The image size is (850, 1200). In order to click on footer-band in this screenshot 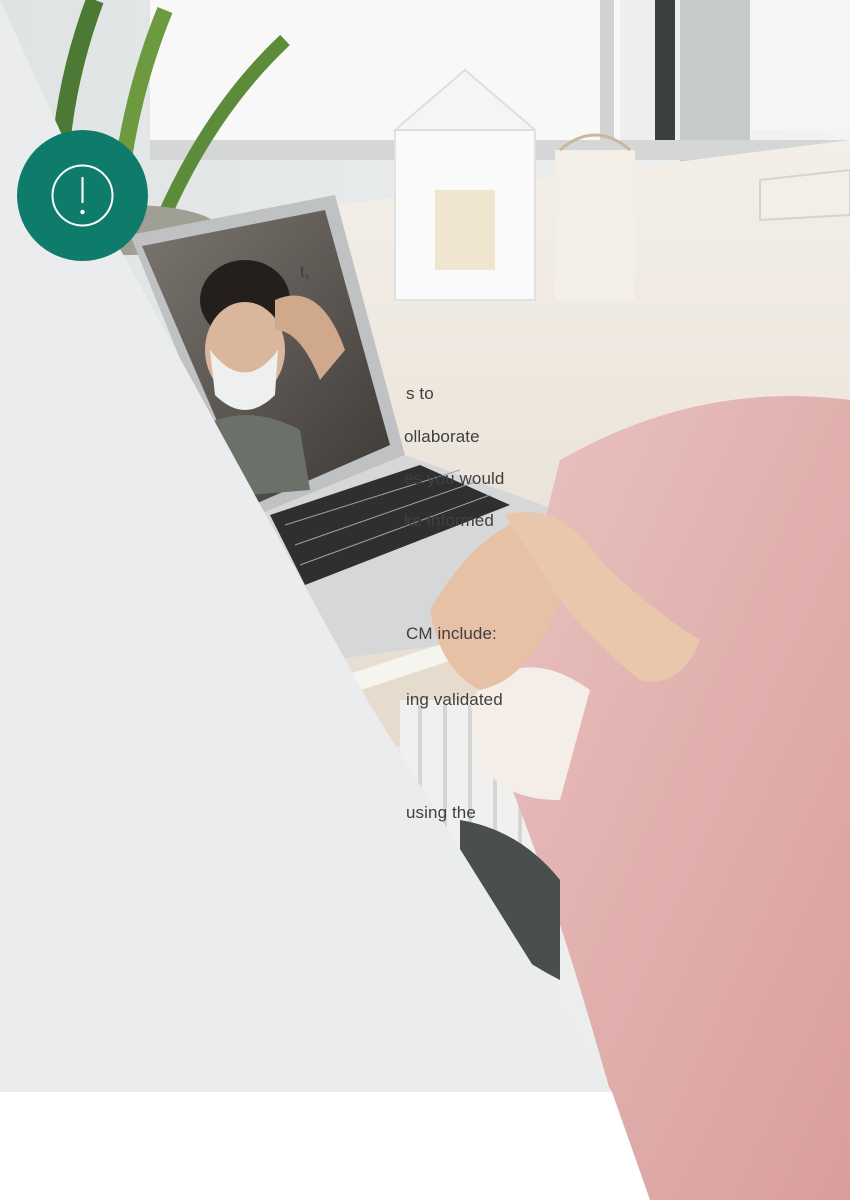, I will do `click(325, 1146)`.